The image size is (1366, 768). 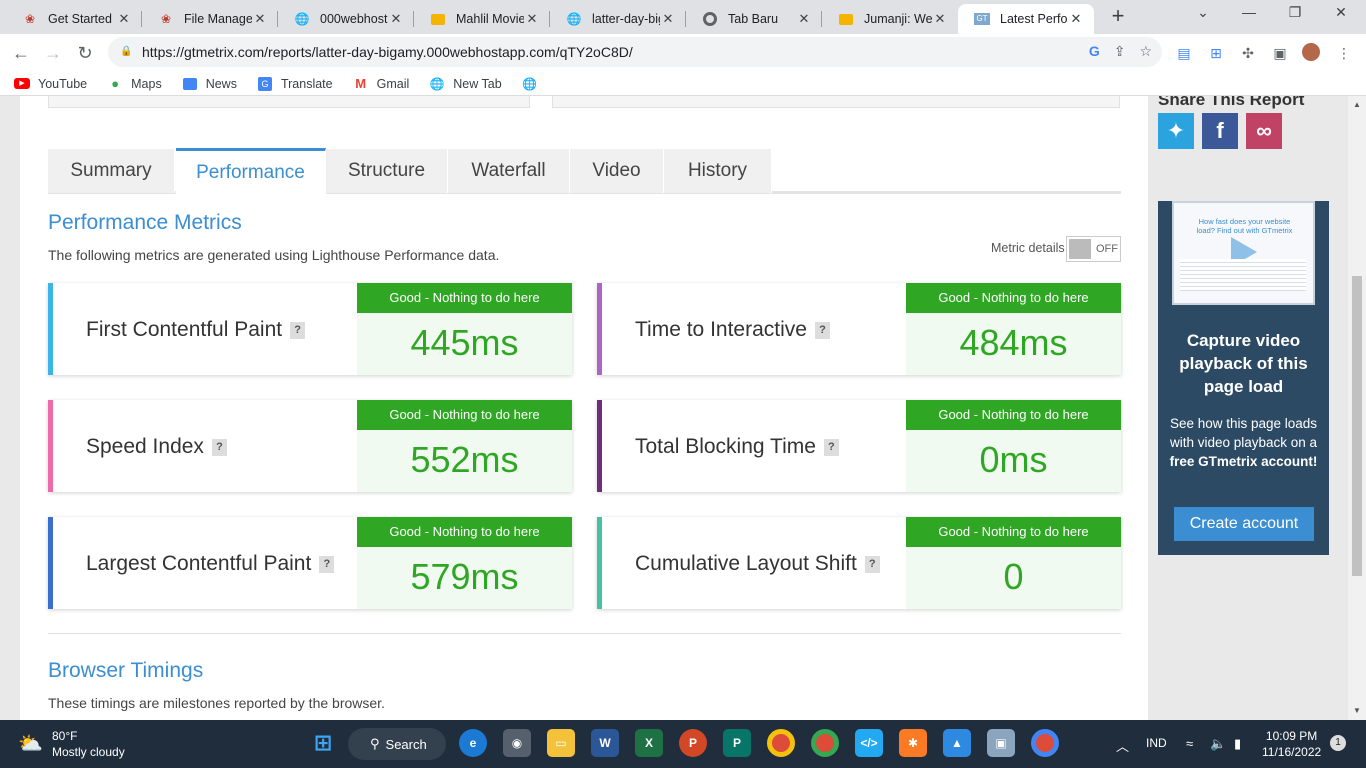 I want to click on scroll-up-icon: ▲, so click(x=1357, y=104).